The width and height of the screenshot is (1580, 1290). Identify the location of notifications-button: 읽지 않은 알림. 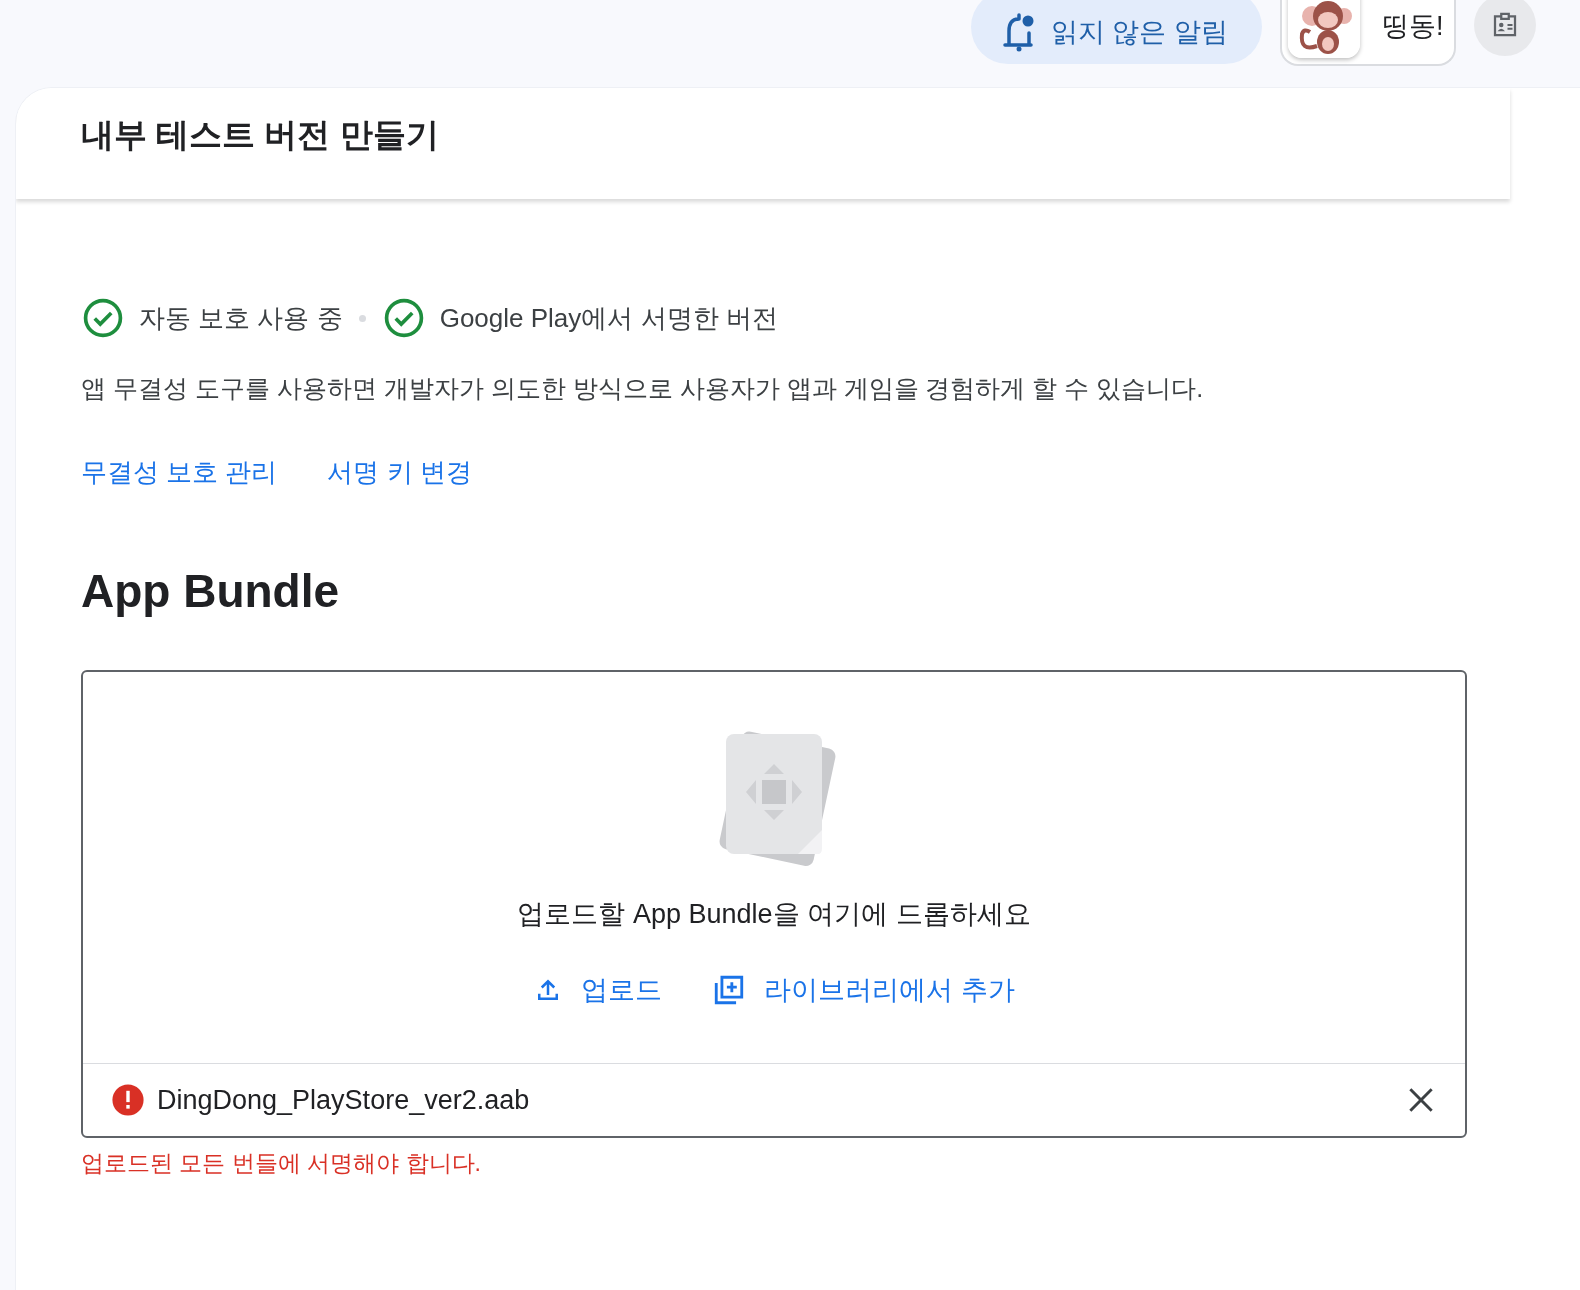
(1116, 32).